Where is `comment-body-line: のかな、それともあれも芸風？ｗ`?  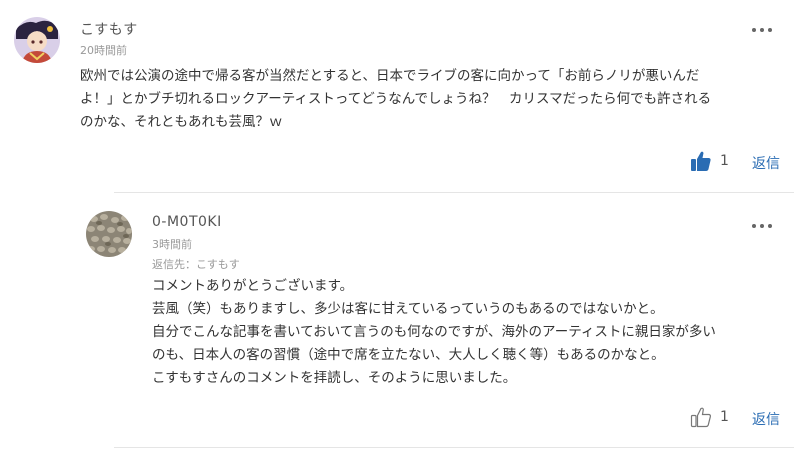
comment-body-line: のかな、それともあれも芸風？ｗ is located at coordinates (181, 122).